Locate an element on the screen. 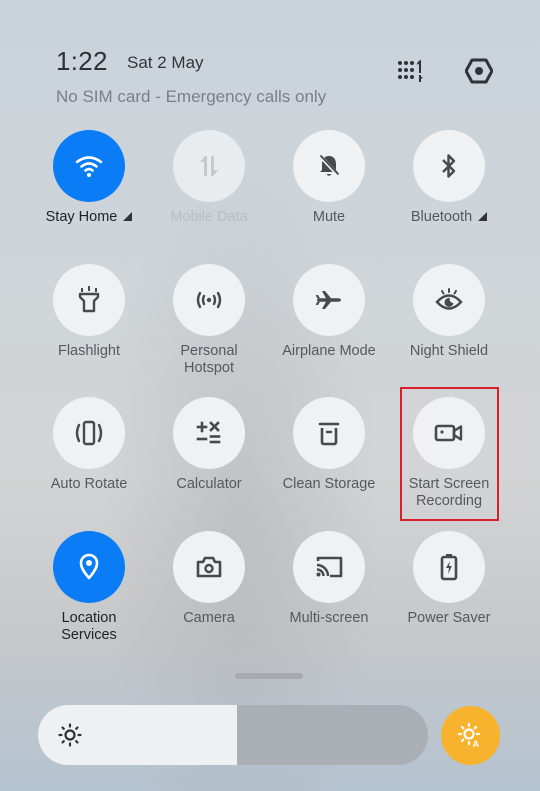 The height and width of the screenshot is (791, 540). tile-label: Airplane Mode is located at coordinates (329, 351).